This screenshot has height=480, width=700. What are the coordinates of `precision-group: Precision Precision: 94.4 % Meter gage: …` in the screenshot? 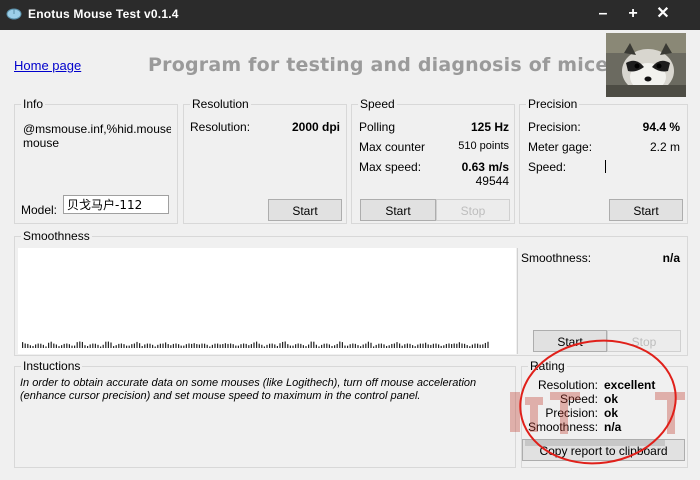 It's located at (603, 160).